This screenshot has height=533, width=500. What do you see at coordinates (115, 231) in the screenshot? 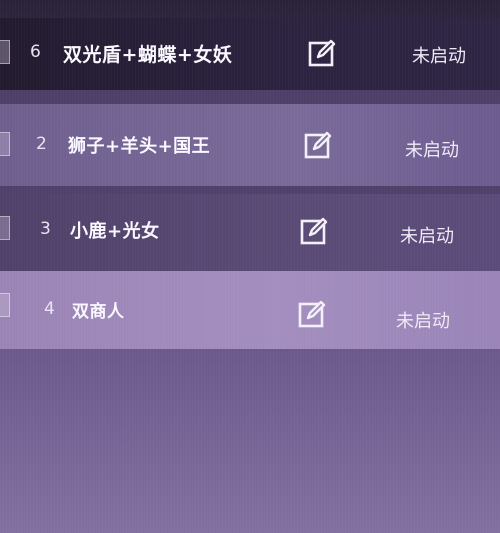
I see `row-name: 小鹿+光女` at bounding box center [115, 231].